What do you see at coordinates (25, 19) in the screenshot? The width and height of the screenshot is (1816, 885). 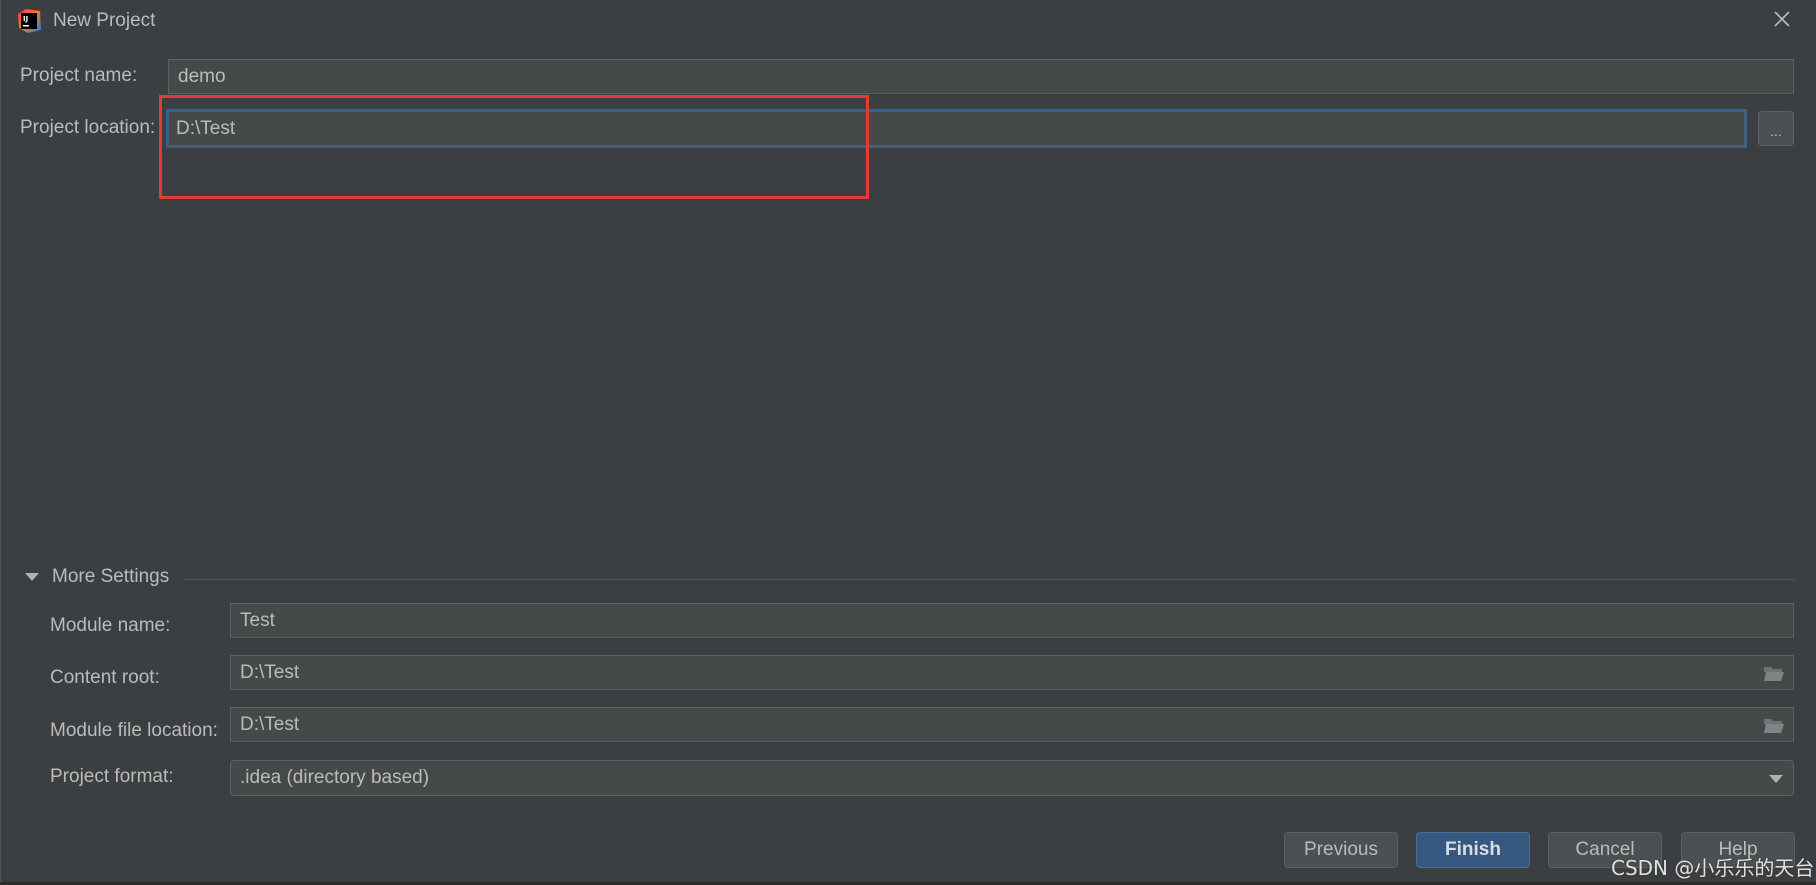 I see `svg-text: IJ` at bounding box center [25, 19].